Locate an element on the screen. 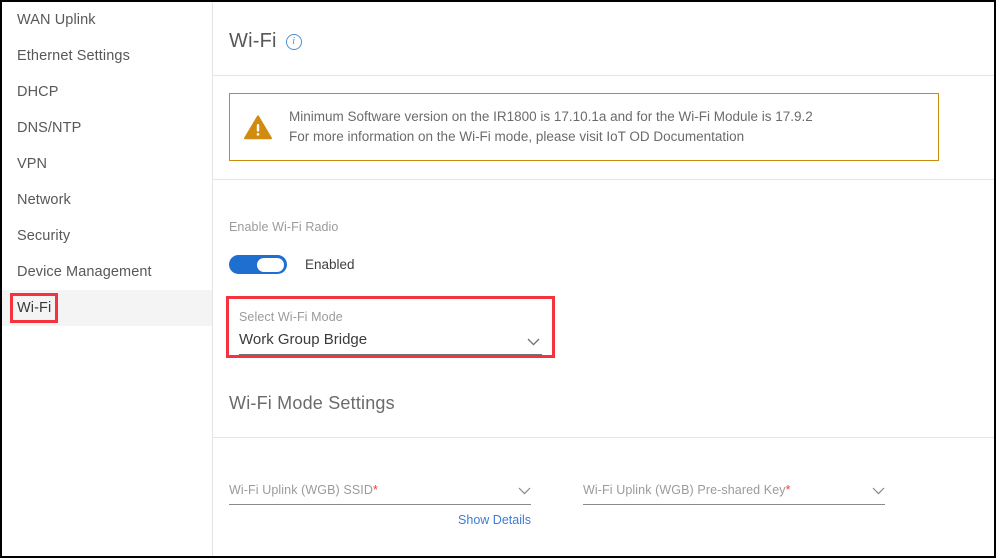  field-wgb-ssid: Wi-Fi Uplink (WGB) SSID* Show Details is located at coordinates (380, 505).